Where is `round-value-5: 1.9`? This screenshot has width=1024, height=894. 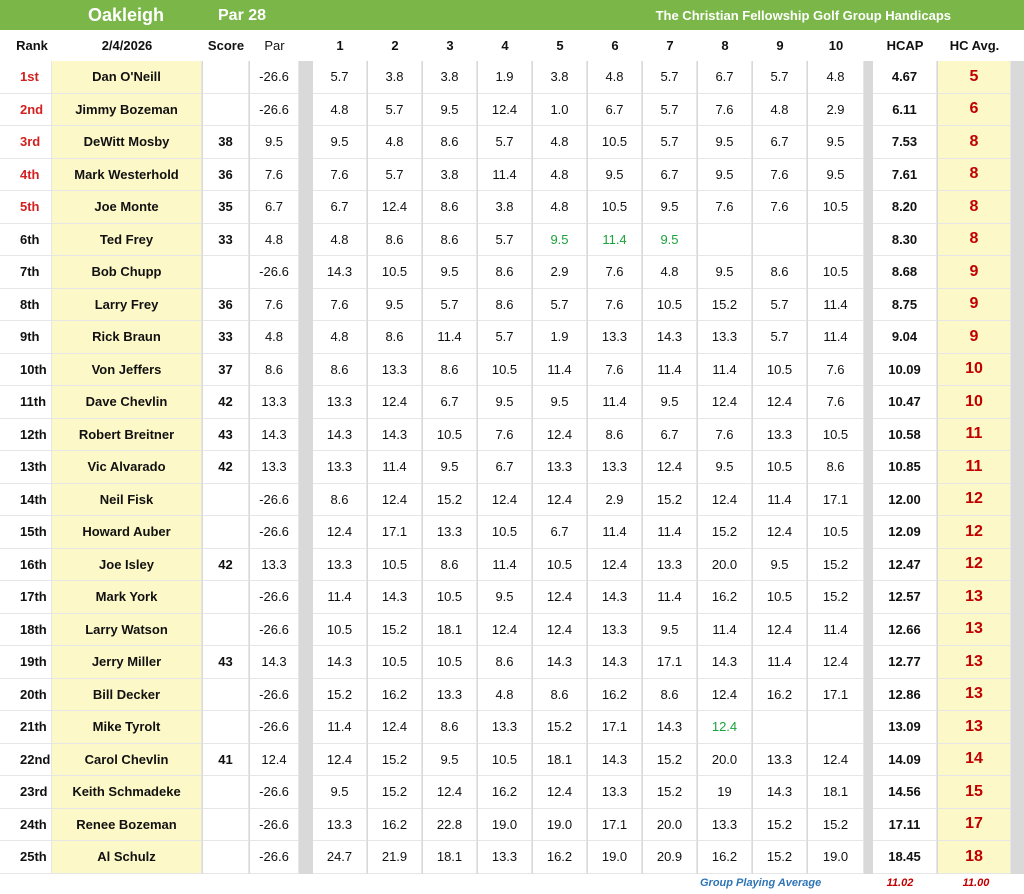 round-value-5: 1.9 is located at coordinates (560, 337).